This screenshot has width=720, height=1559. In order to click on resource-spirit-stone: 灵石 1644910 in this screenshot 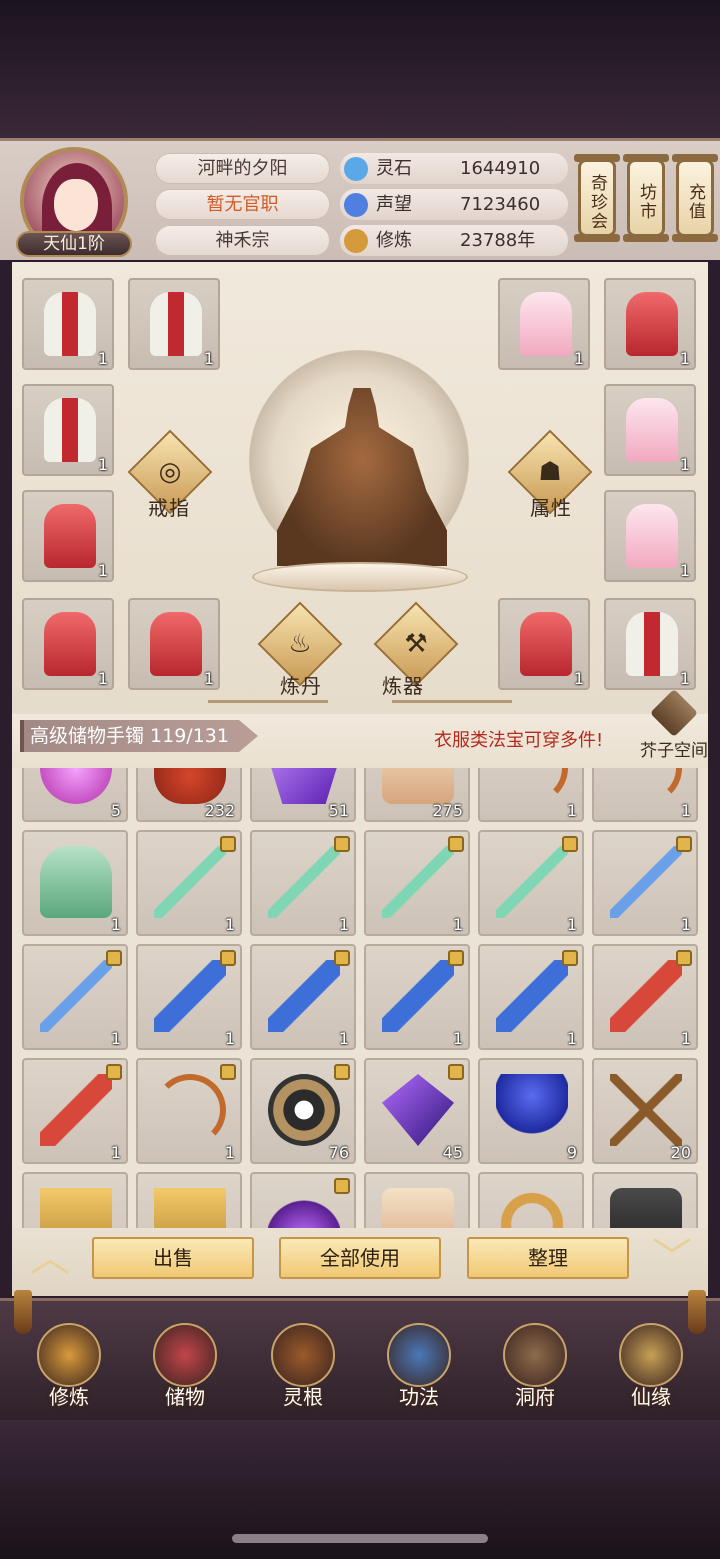, I will do `click(454, 168)`.